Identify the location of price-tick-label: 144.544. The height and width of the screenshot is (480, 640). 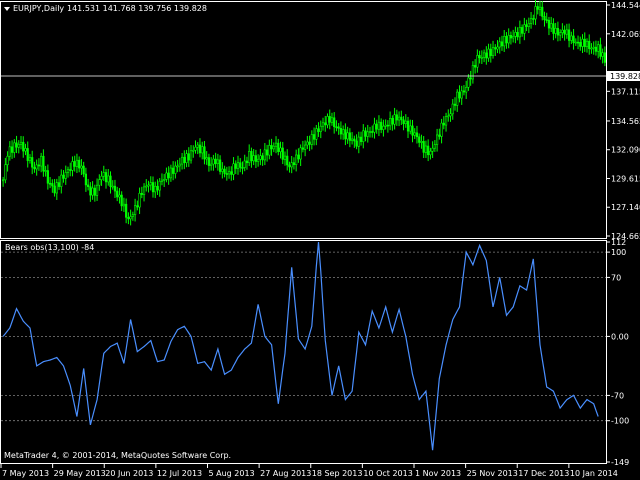
(625, 5).